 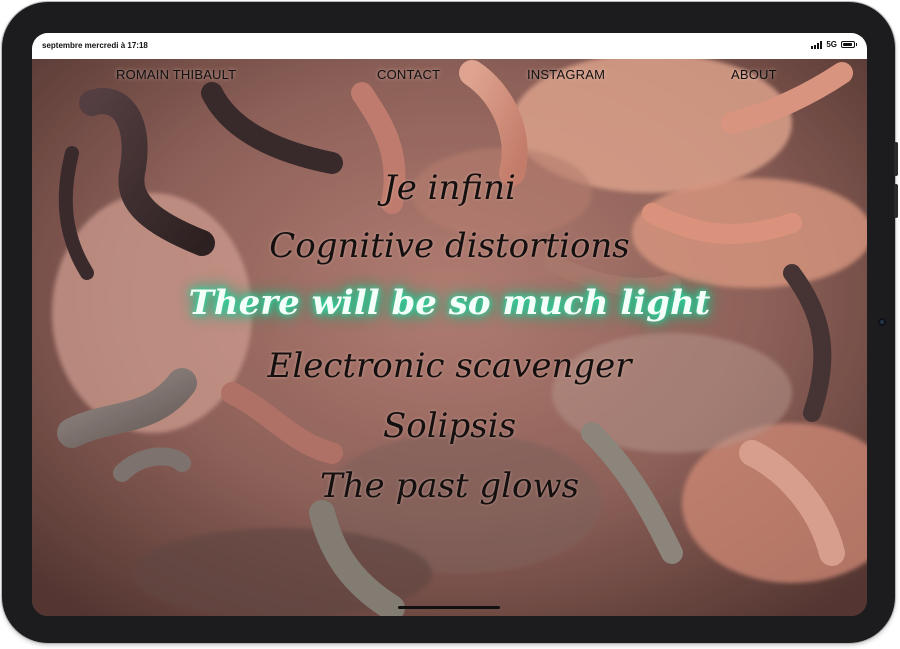 What do you see at coordinates (817, 44) in the screenshot?
I see `cellular-signal-icon` at bounding box center [817, 44].